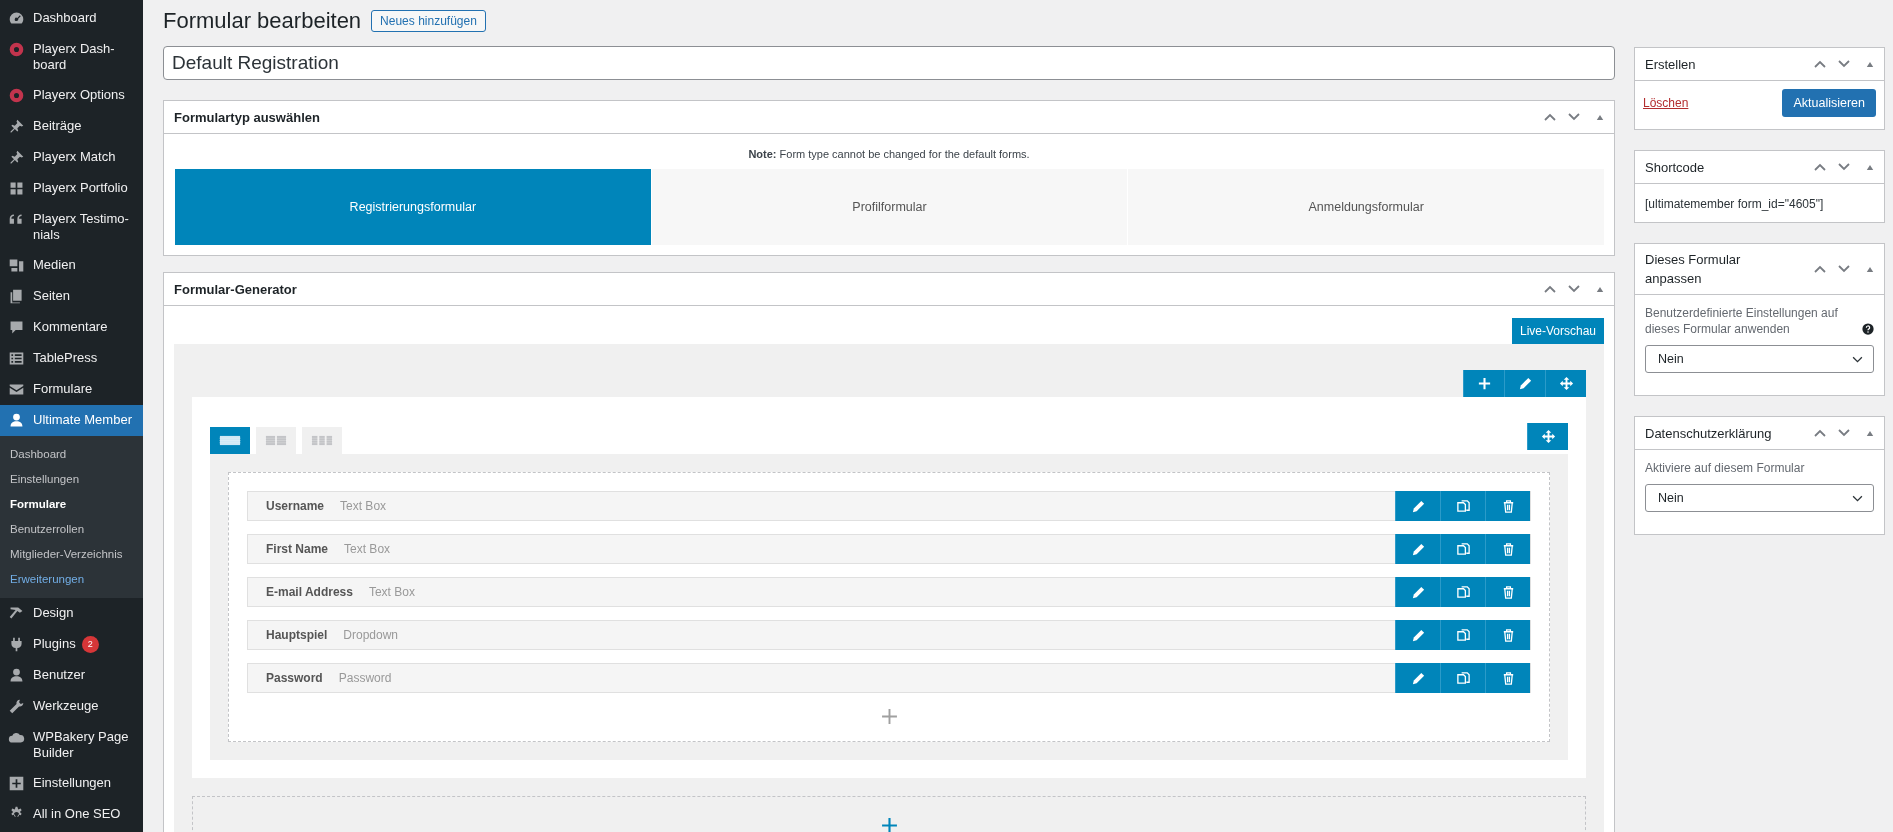 Image resolution: width=1893 pixels, height=832 pixels. I want to click on update-count-badge: 2, so click(90, 644).